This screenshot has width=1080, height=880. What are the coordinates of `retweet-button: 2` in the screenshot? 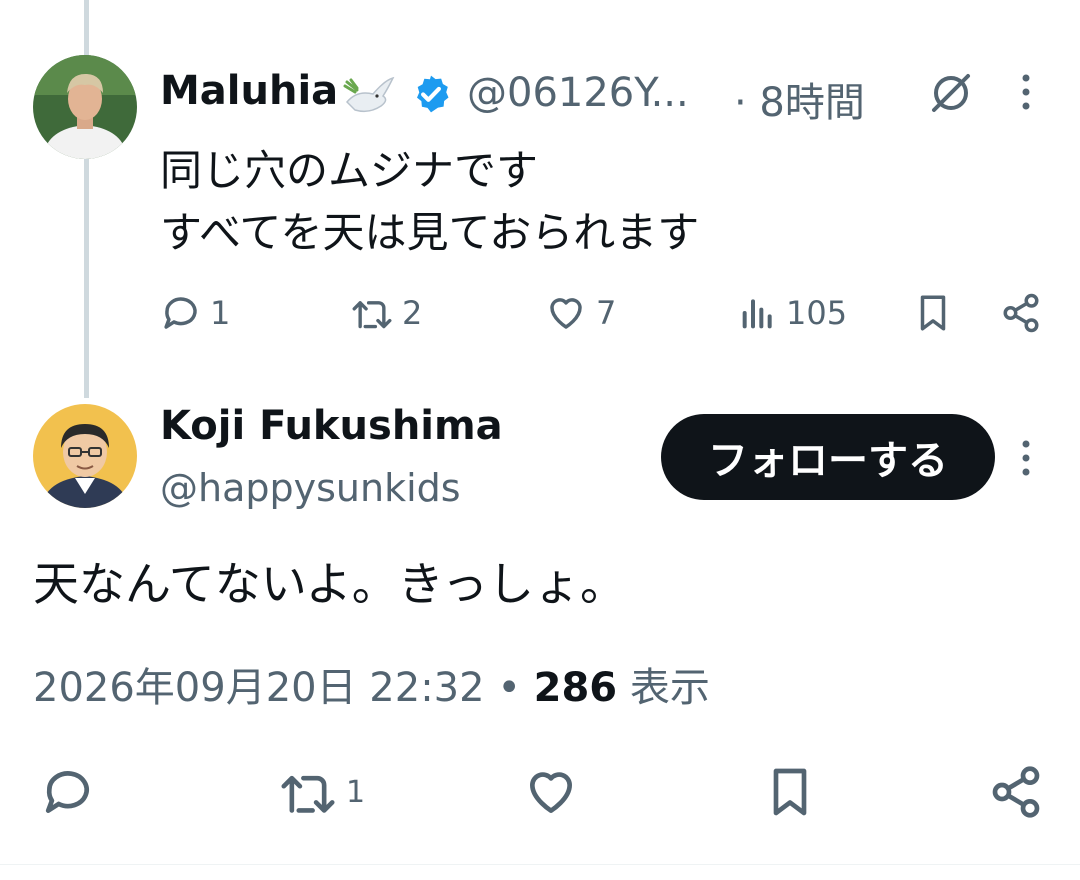 It's located at (386, 313).